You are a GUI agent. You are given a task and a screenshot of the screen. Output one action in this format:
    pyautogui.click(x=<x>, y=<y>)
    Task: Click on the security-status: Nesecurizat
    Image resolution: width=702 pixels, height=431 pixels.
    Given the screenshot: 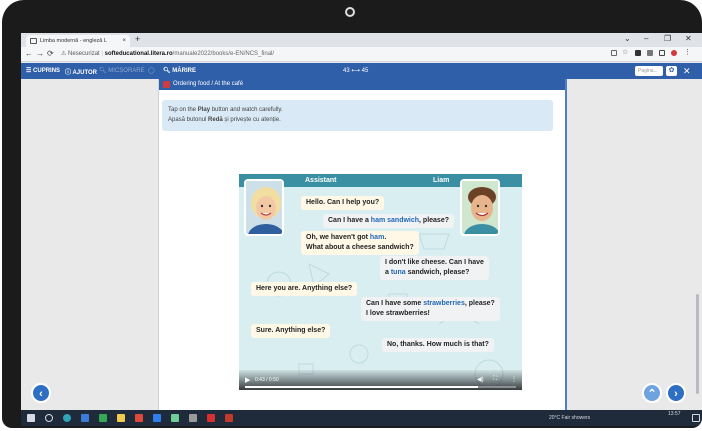 What is the action you would take?
    pyautogui.click(x=84, y=54)
    